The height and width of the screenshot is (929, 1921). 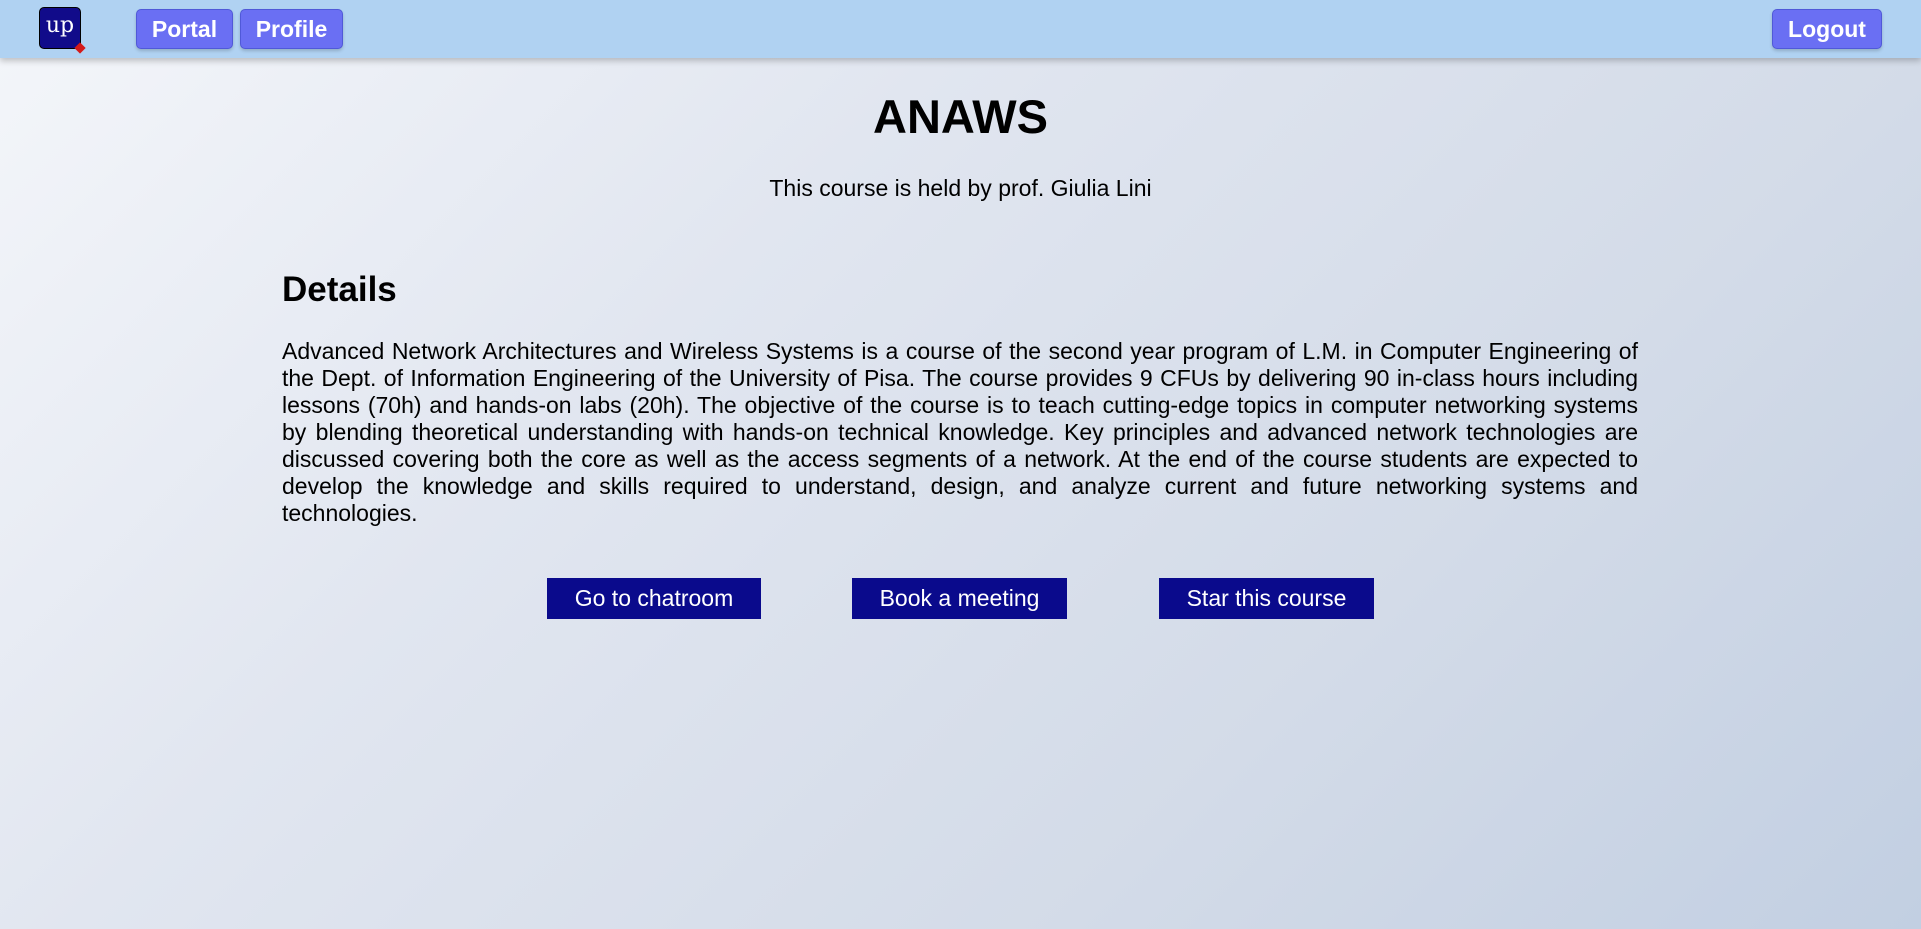 What do you see at coordinates (80, 48) in the screenshot?
I see `logo-accent-icon` at bounding box center [80, 48].